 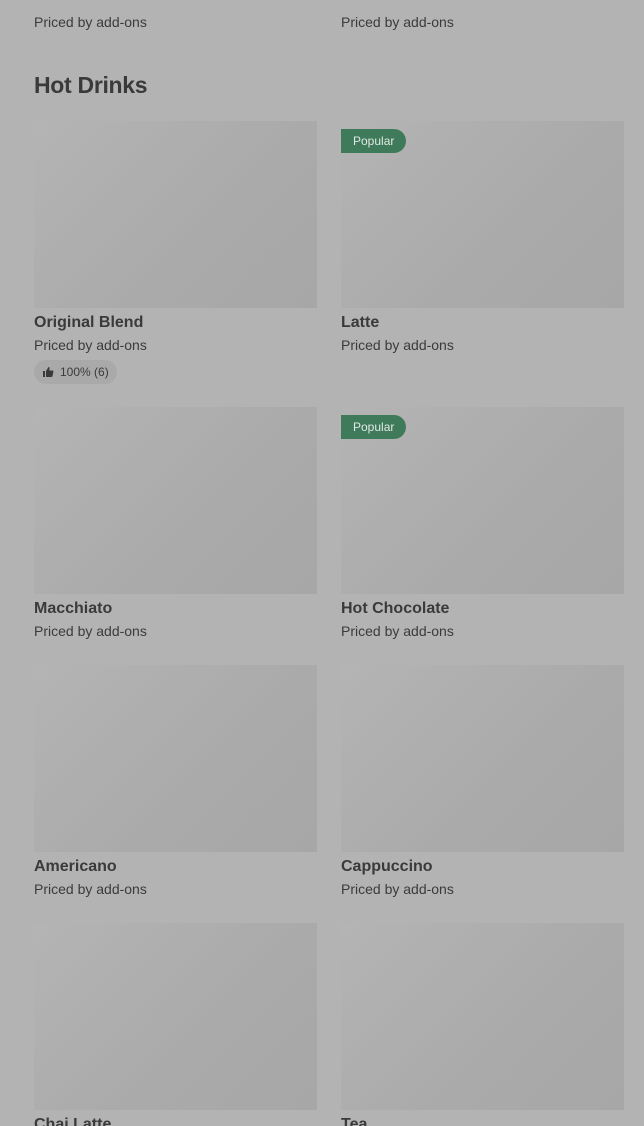 I want to click on previous-item-2: Priced by add-ons, so click(x=482, y=15).